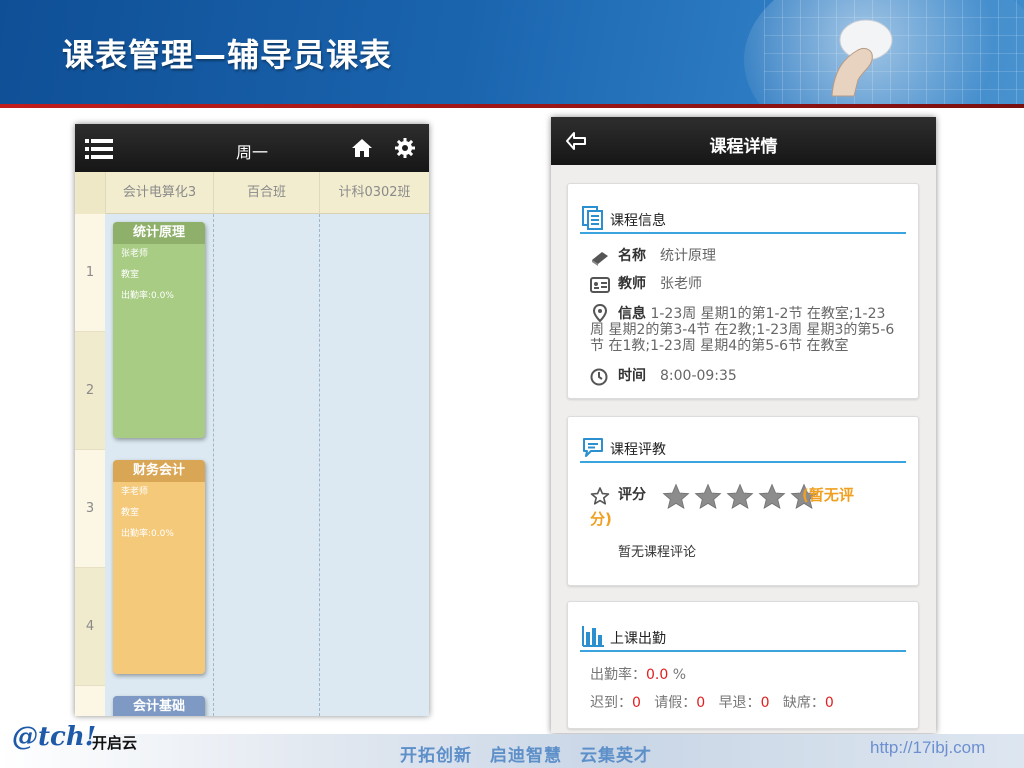 This screenshot has height=768, width=1024. Describe the element at coordinates (592, 218) in the screenshot. I see `document-icon` at that location.